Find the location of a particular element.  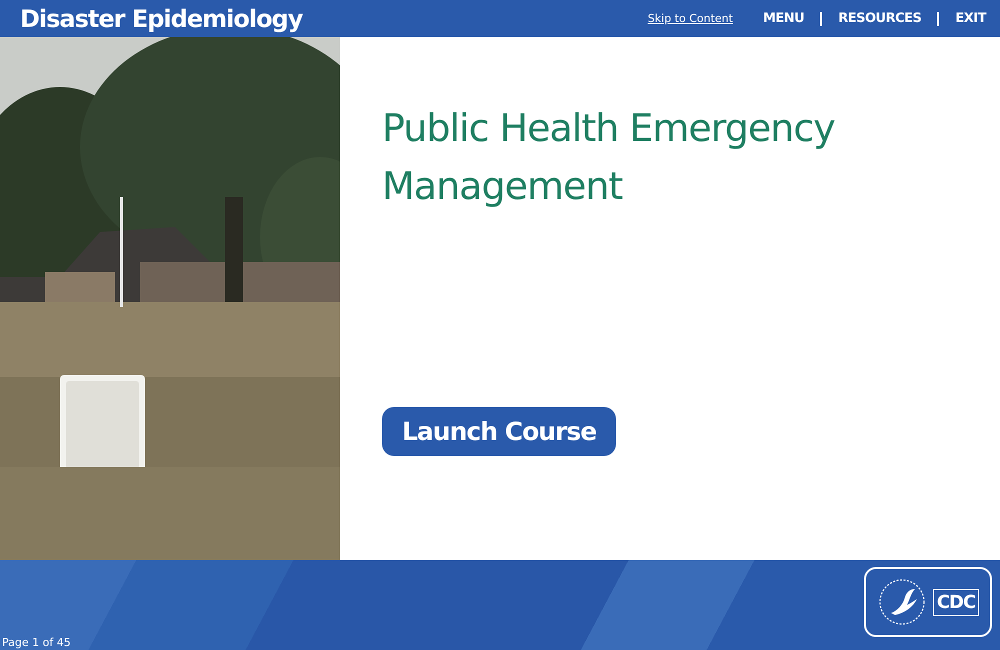

course-title: Public Health Emergency Management is located at coordinates (609, 157).